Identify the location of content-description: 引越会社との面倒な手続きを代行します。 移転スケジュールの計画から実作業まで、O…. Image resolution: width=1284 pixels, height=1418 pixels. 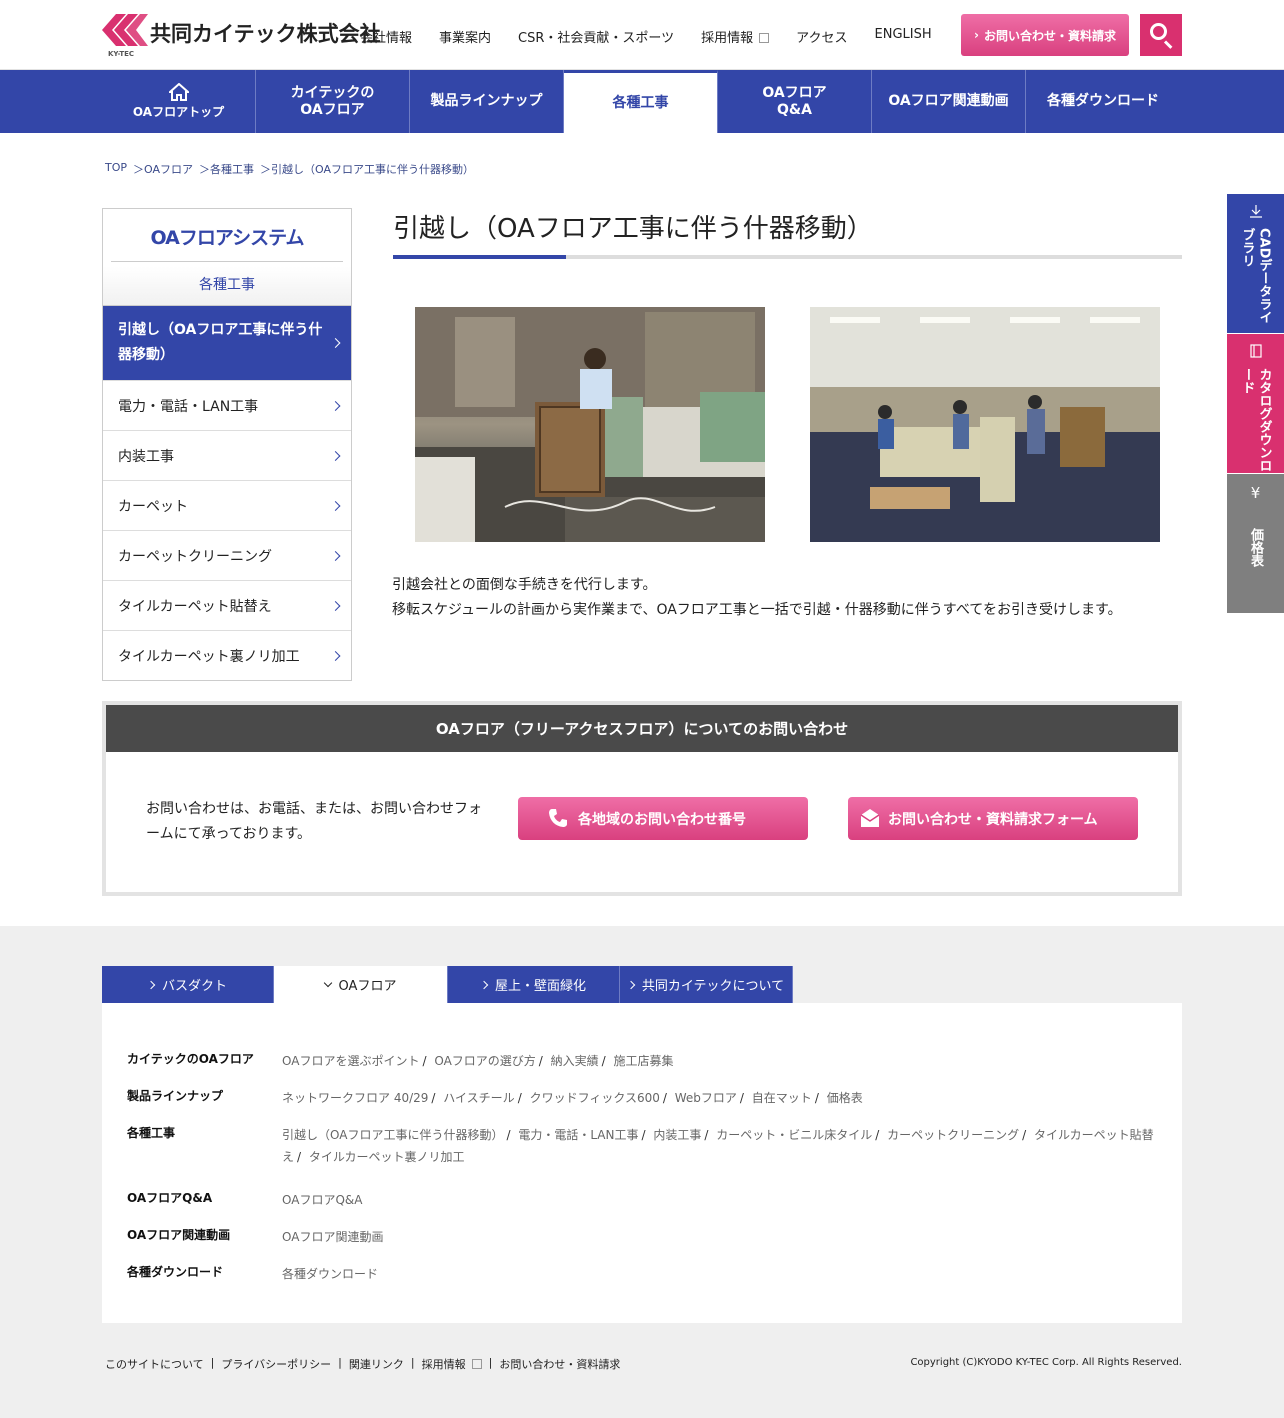
(757, 598).